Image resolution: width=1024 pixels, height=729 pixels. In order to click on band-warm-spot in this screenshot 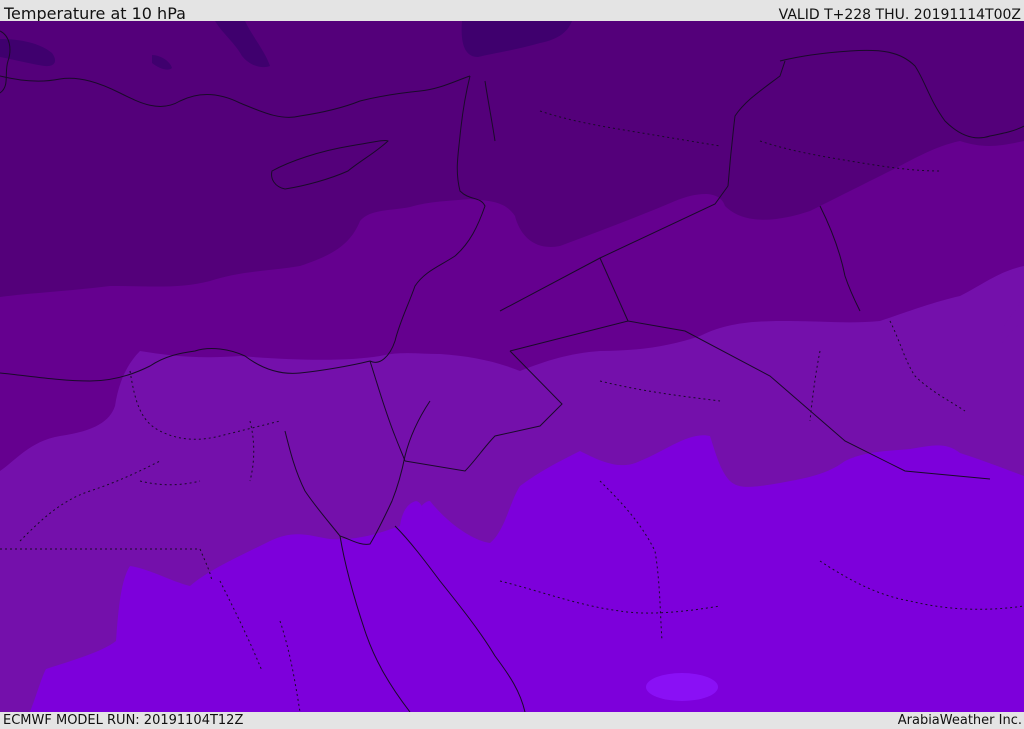, I will do `click(682, 687)`.